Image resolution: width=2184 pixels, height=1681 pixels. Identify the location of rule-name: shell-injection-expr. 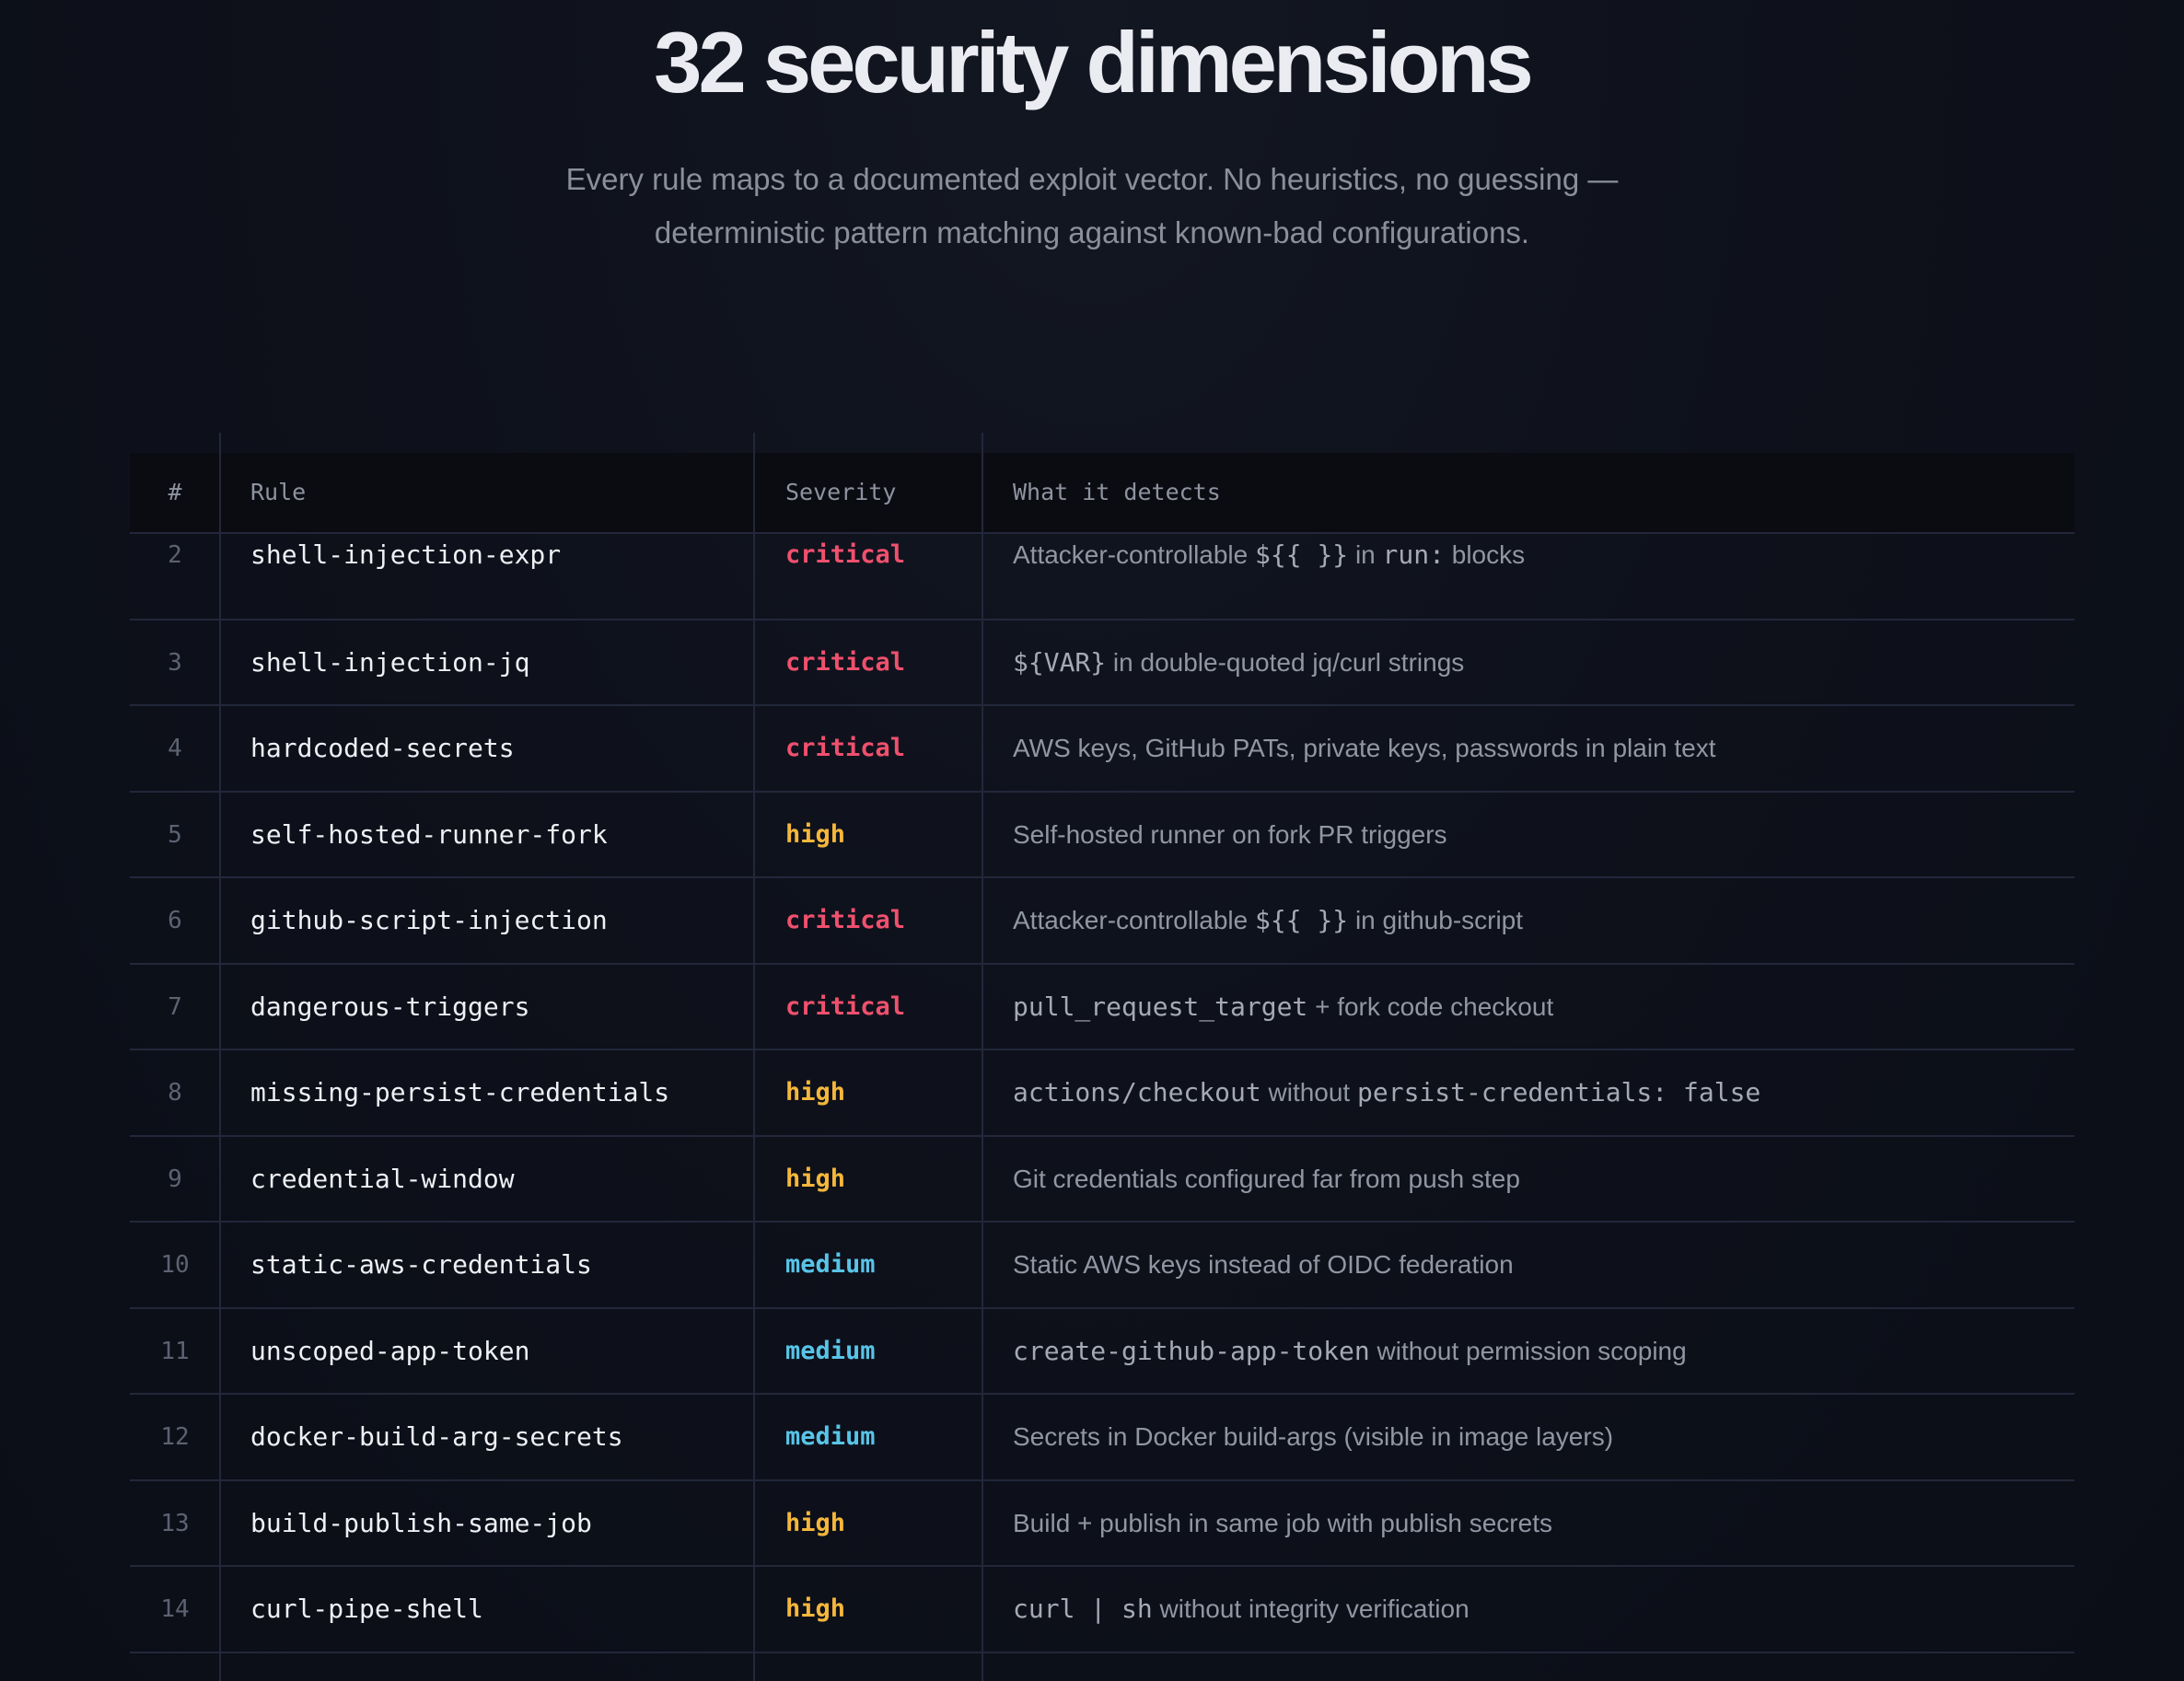
(406, 554).